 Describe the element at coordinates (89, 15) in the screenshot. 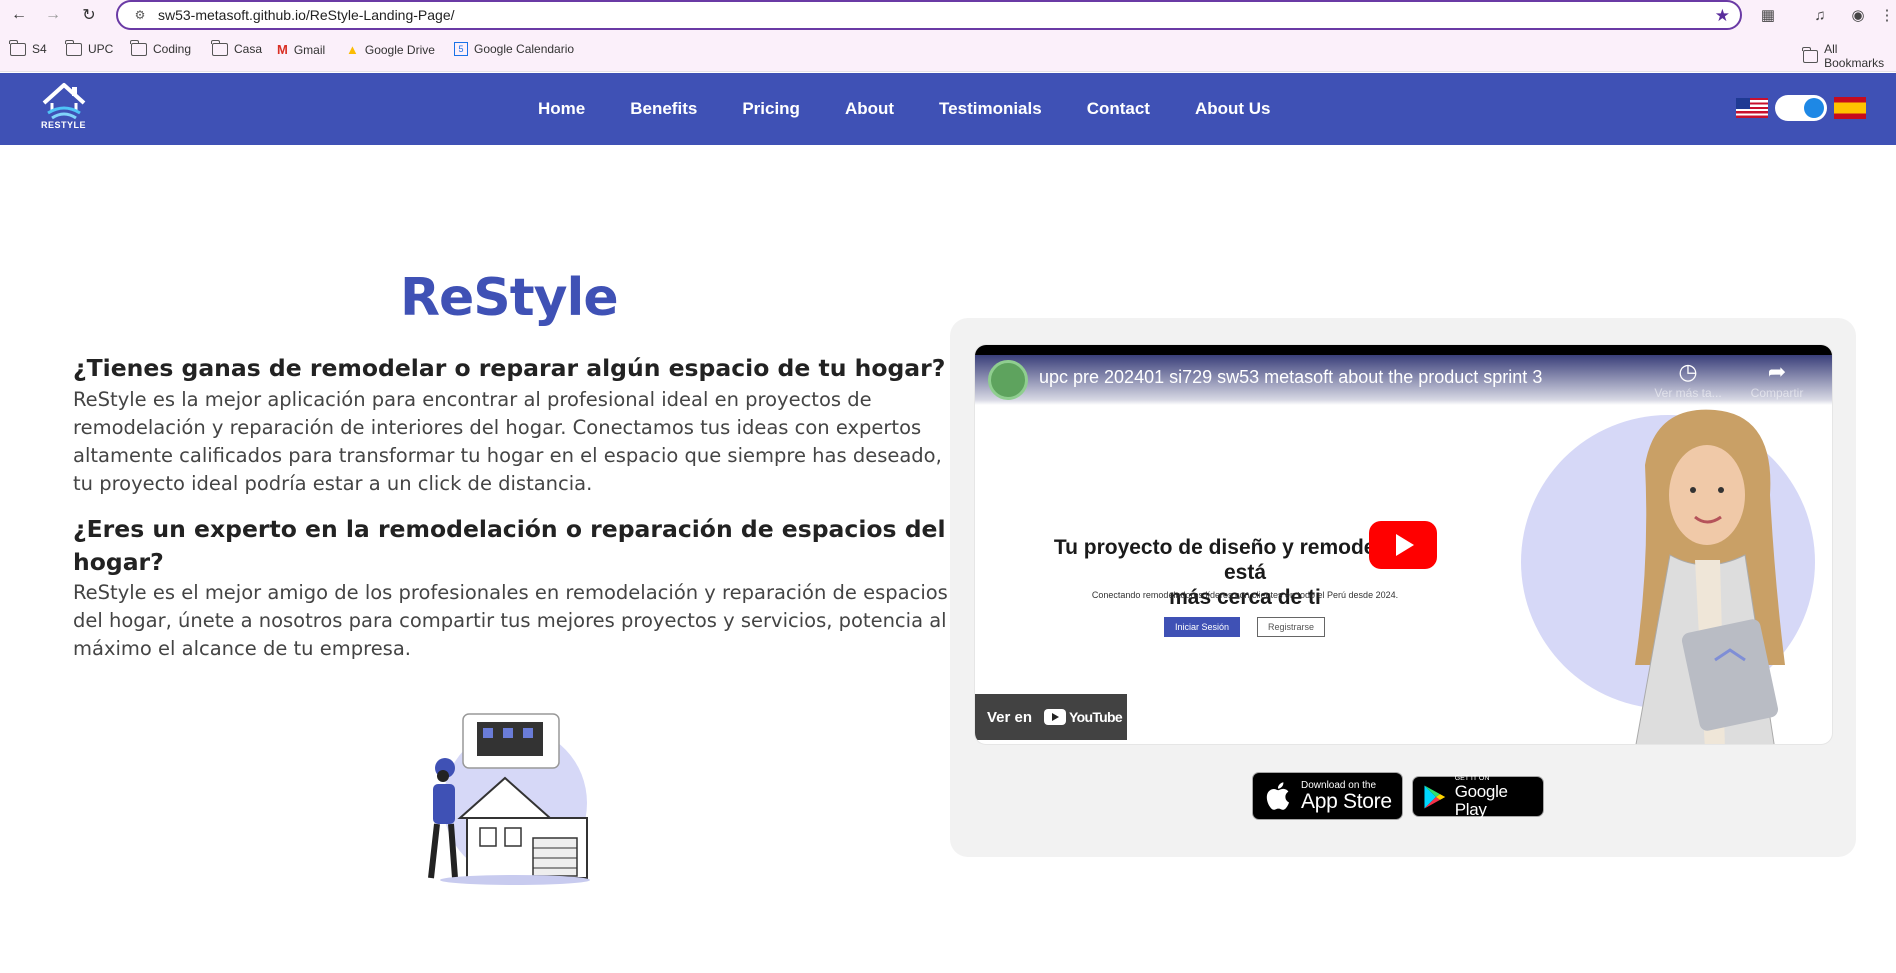

I see `reload-icon: ↻` at that location.